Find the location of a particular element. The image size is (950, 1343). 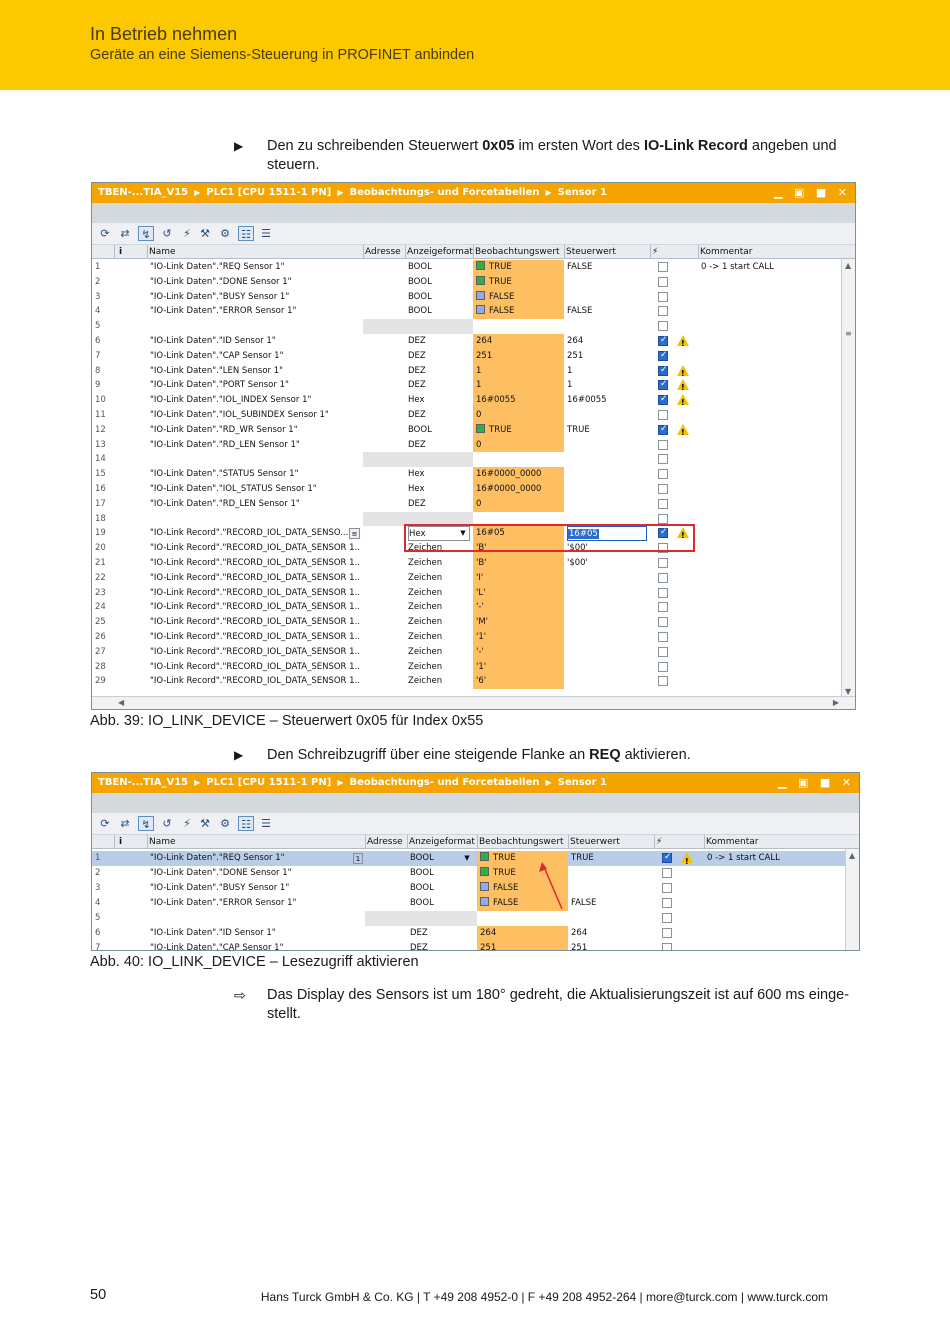

table-row: 17 "IO-Link Daten"."RD_LEN Sensor 1" DEZ 0 is located at coordinates (467, 504).